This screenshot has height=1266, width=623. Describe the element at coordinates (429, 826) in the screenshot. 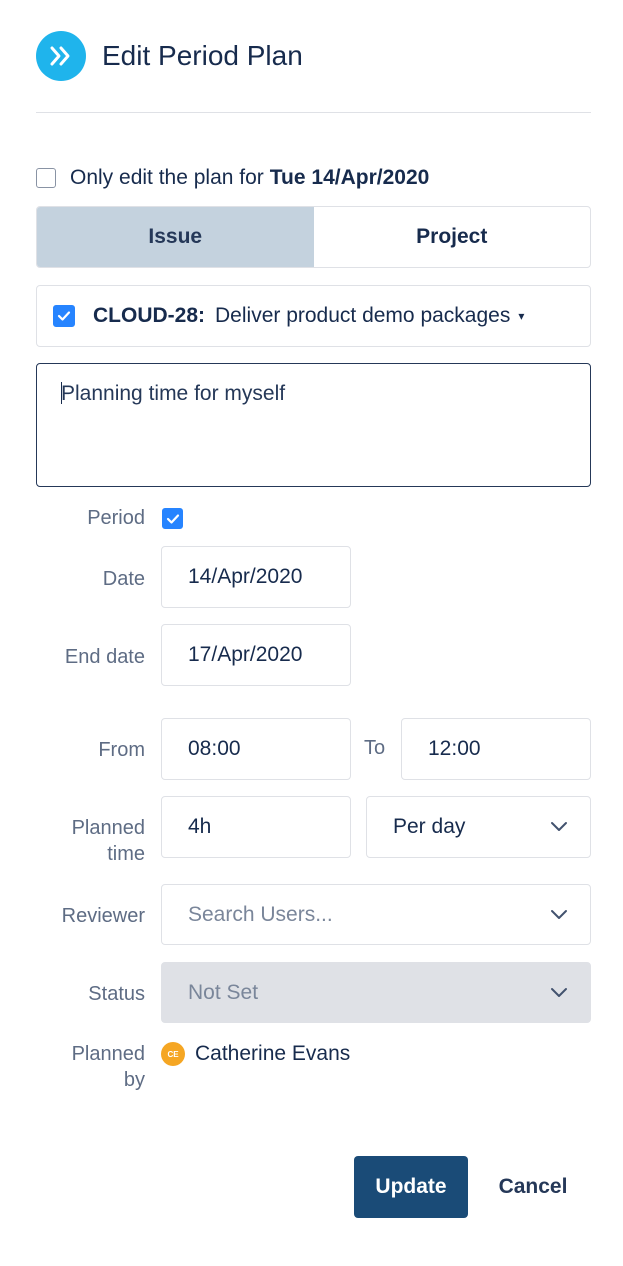

I see `planned-time-unit-value: Per day` at that location.